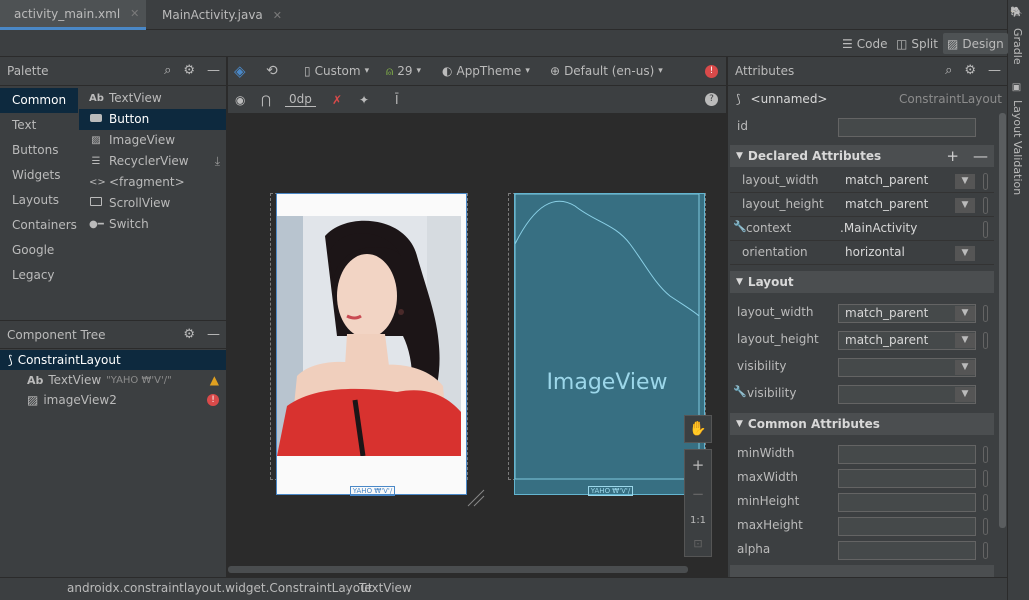 The width and height of the screenshot is (1029, 600). I want to click on common-attributes-header: ▼ Common Attributes, so click(862, 424).